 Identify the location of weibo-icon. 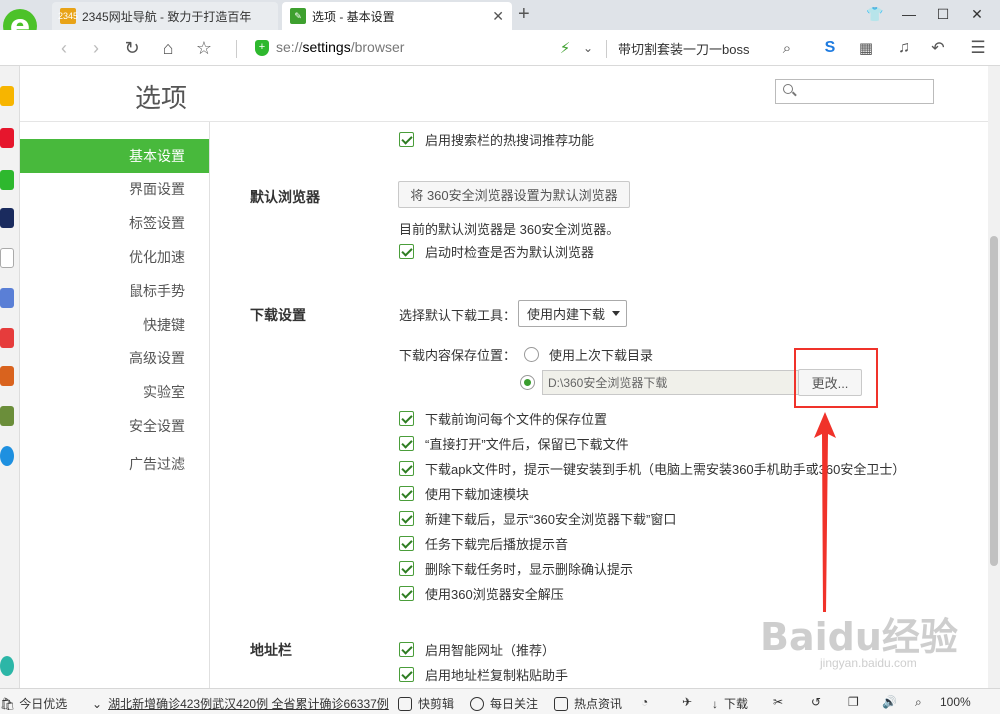
(7, 138).